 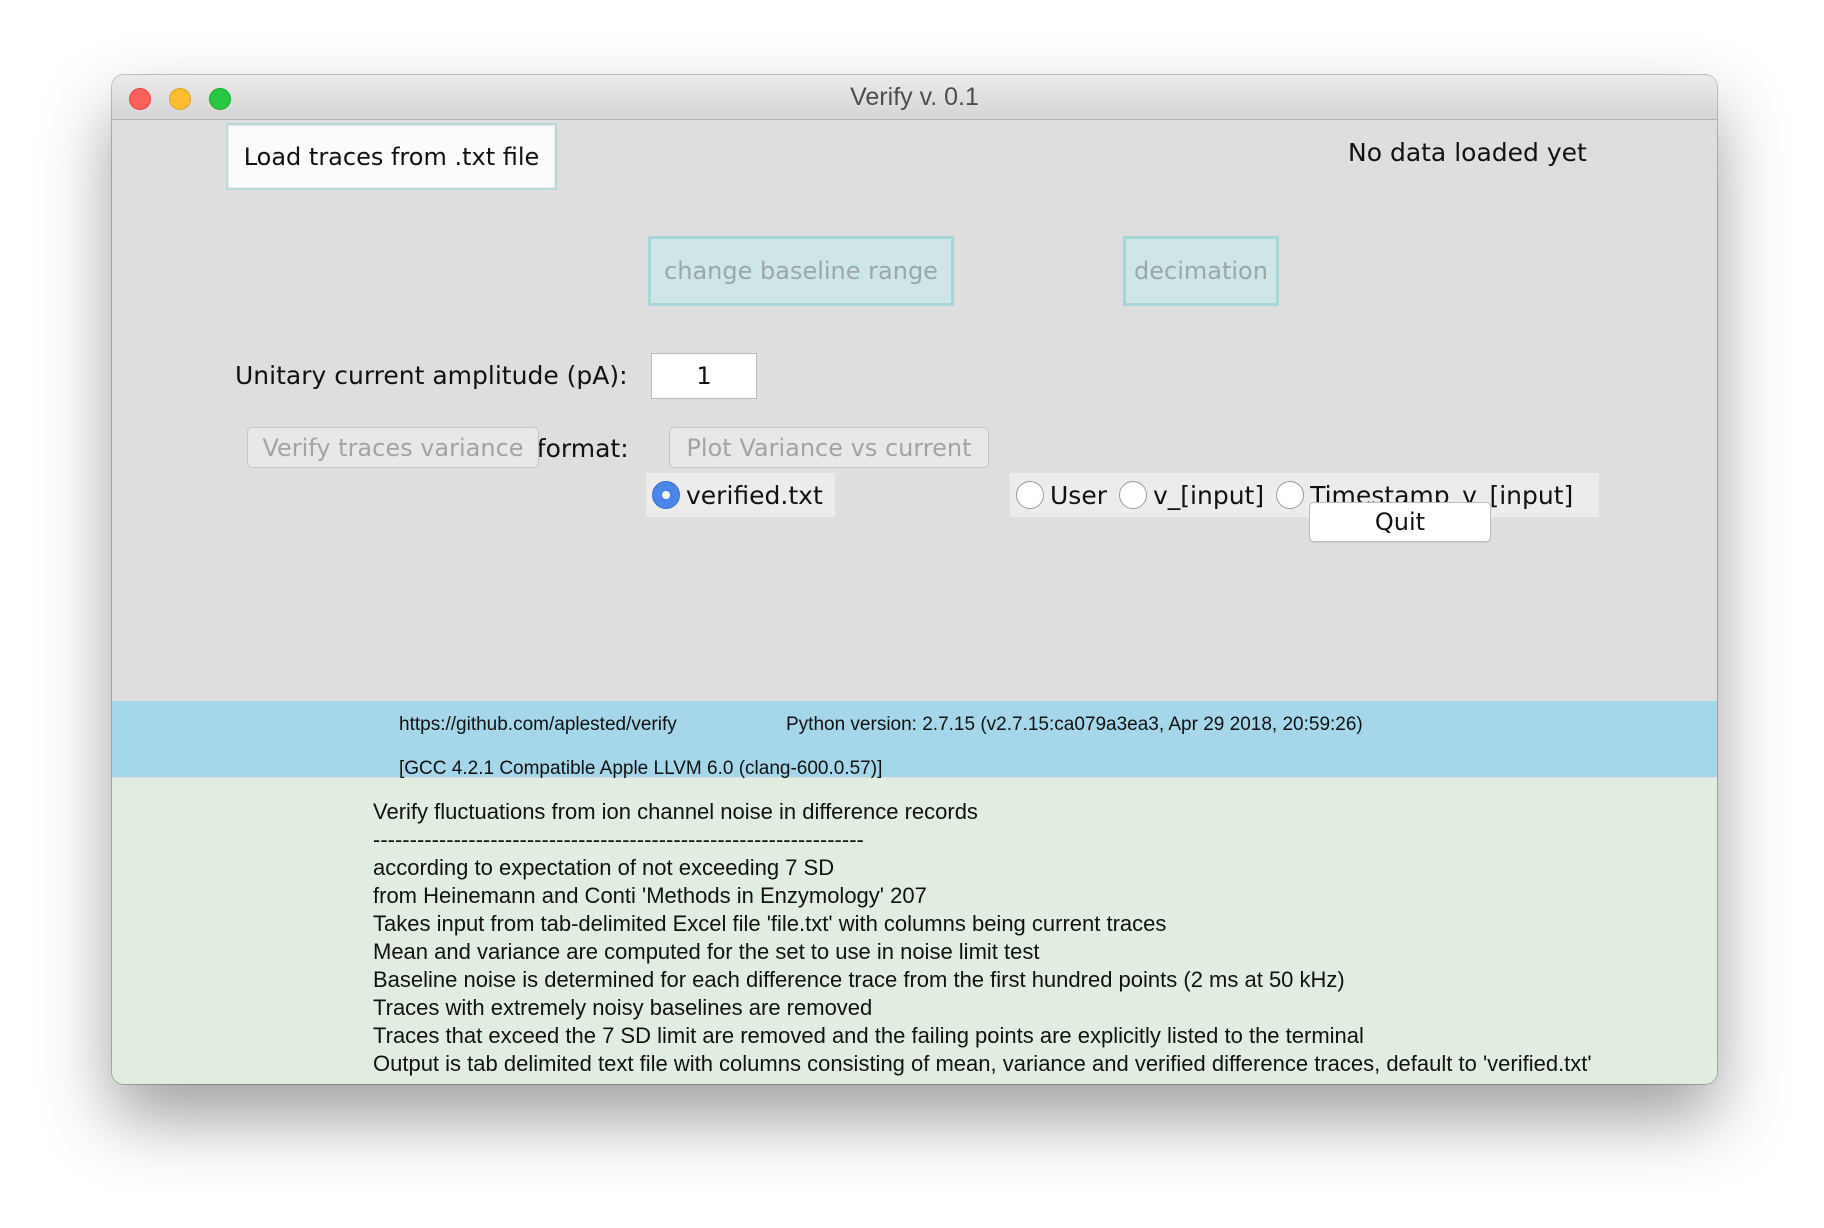 I want to click on decimation-button: decimation, so click(x=1201, y=271).